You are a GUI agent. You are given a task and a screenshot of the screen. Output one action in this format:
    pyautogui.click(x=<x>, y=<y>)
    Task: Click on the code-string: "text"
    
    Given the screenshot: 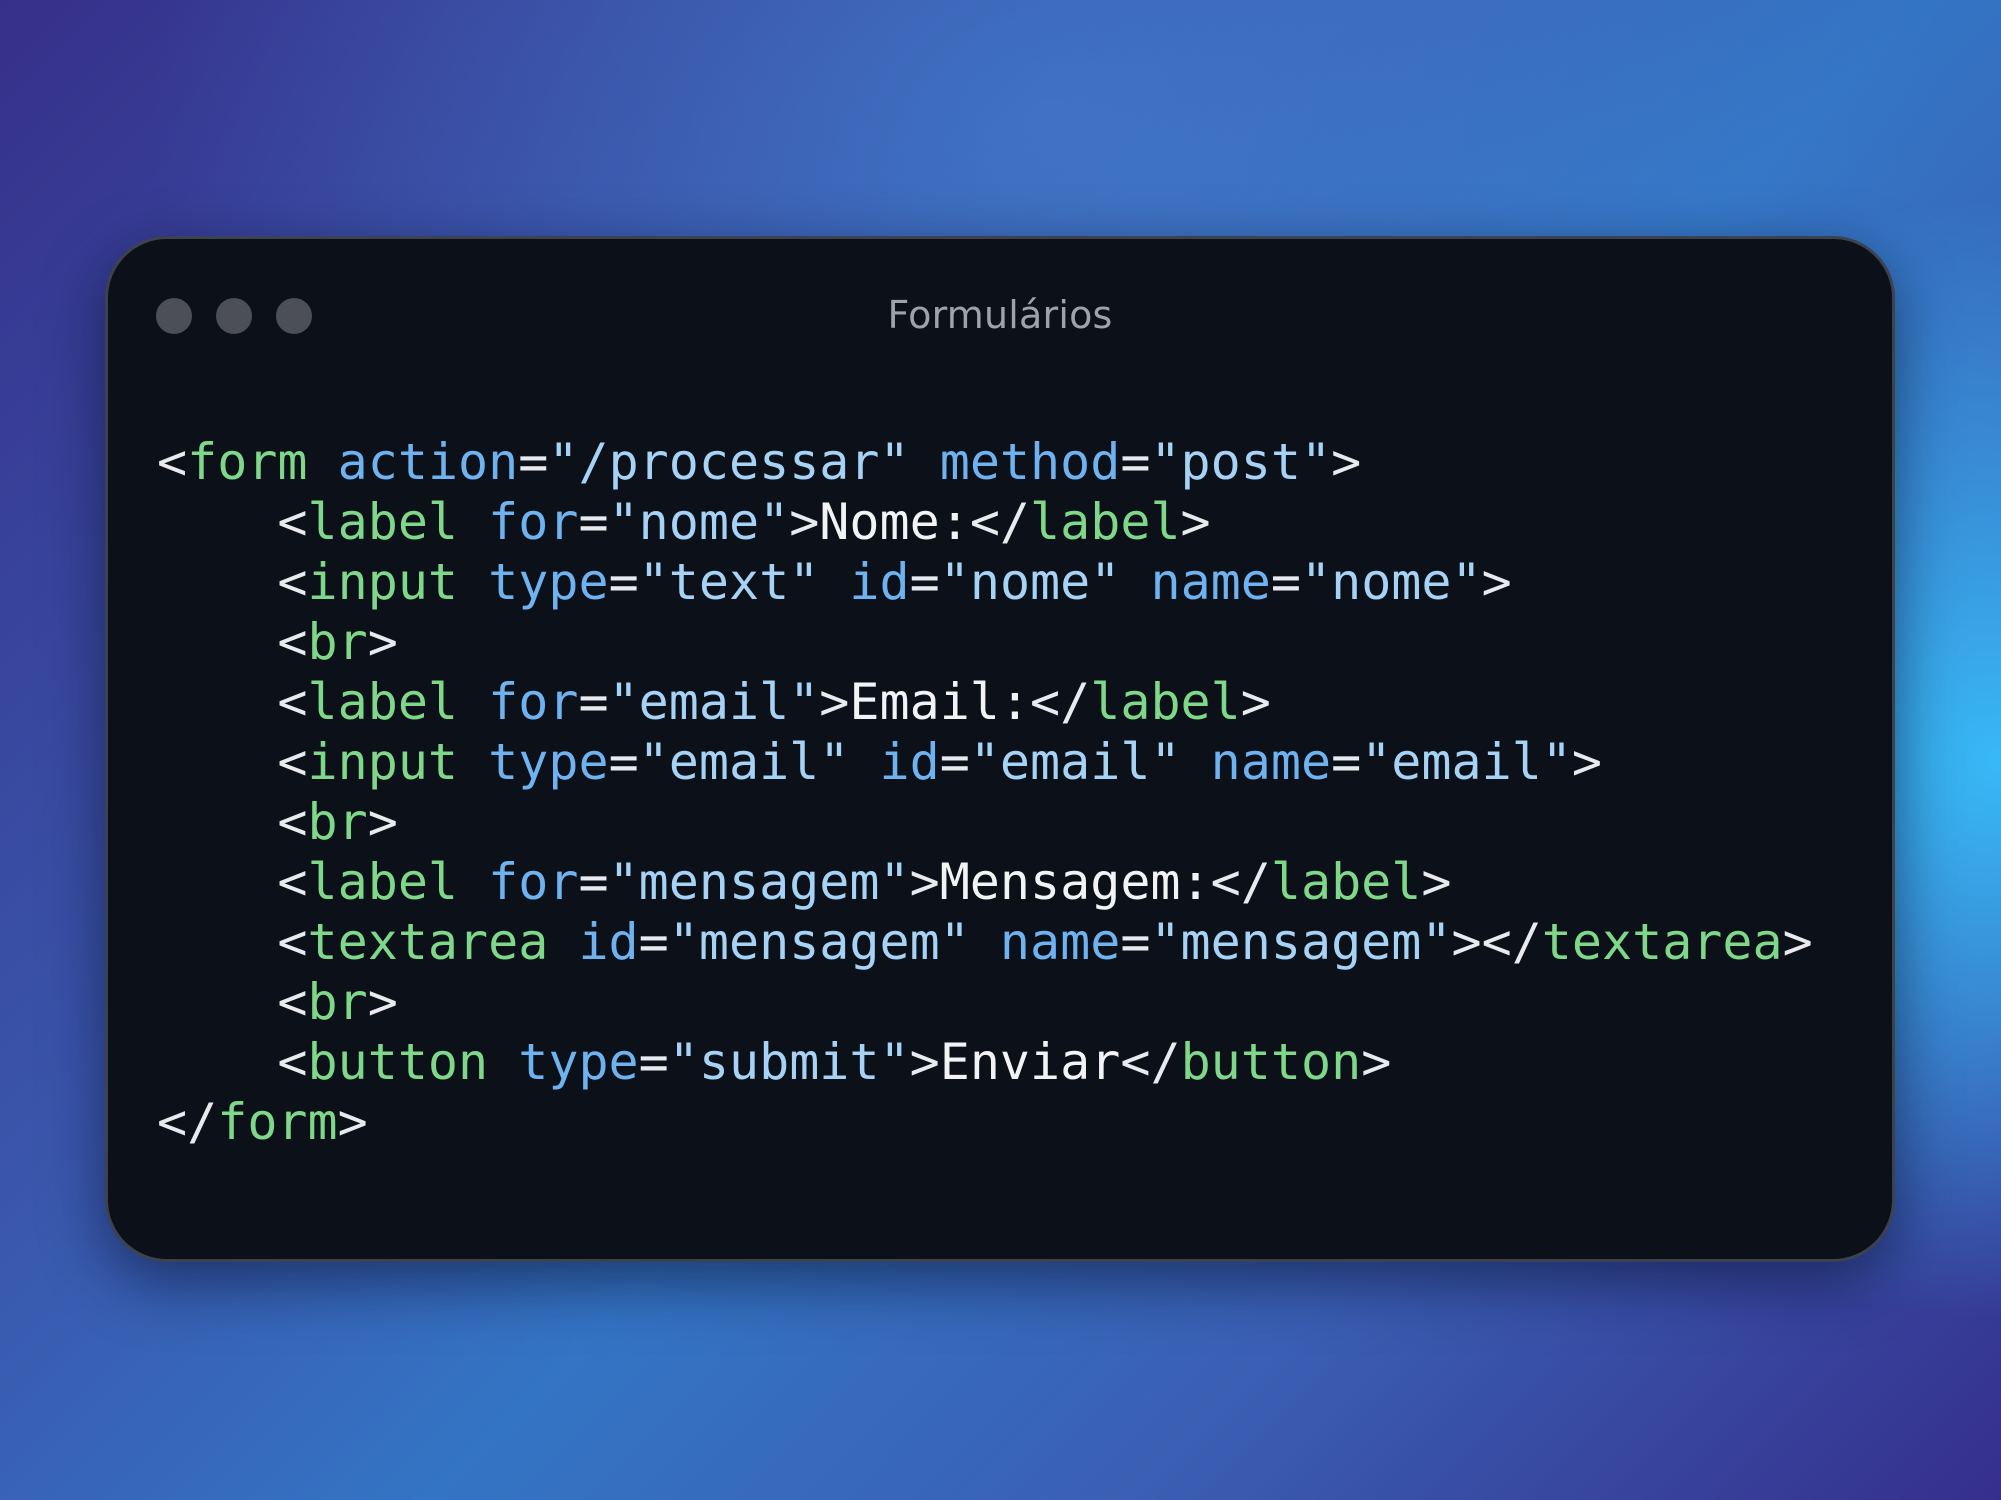 What is the action you would take?
    pyautogui.click(x=729, y=582)
    